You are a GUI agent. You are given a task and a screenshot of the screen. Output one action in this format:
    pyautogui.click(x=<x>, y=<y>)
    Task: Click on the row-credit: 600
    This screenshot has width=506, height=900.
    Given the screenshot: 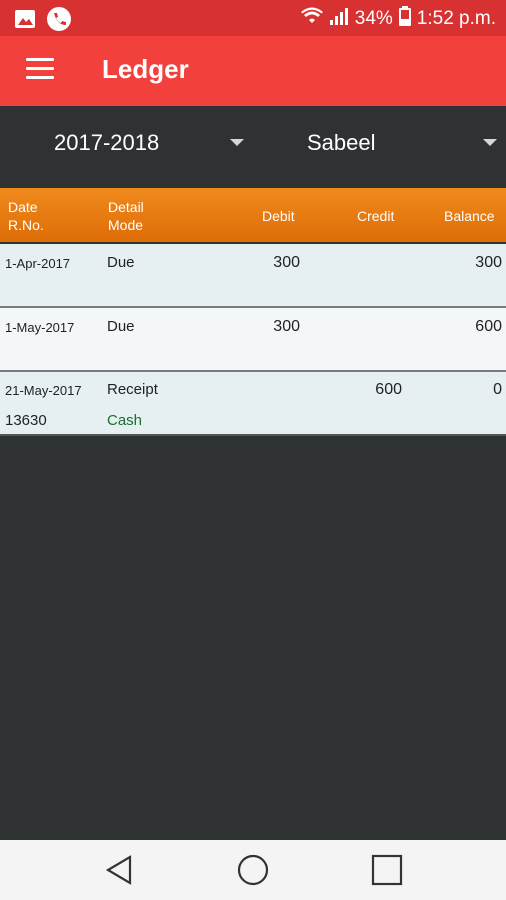 What is the action you would take?
    pyautogui.click(x=388, y=389)
    